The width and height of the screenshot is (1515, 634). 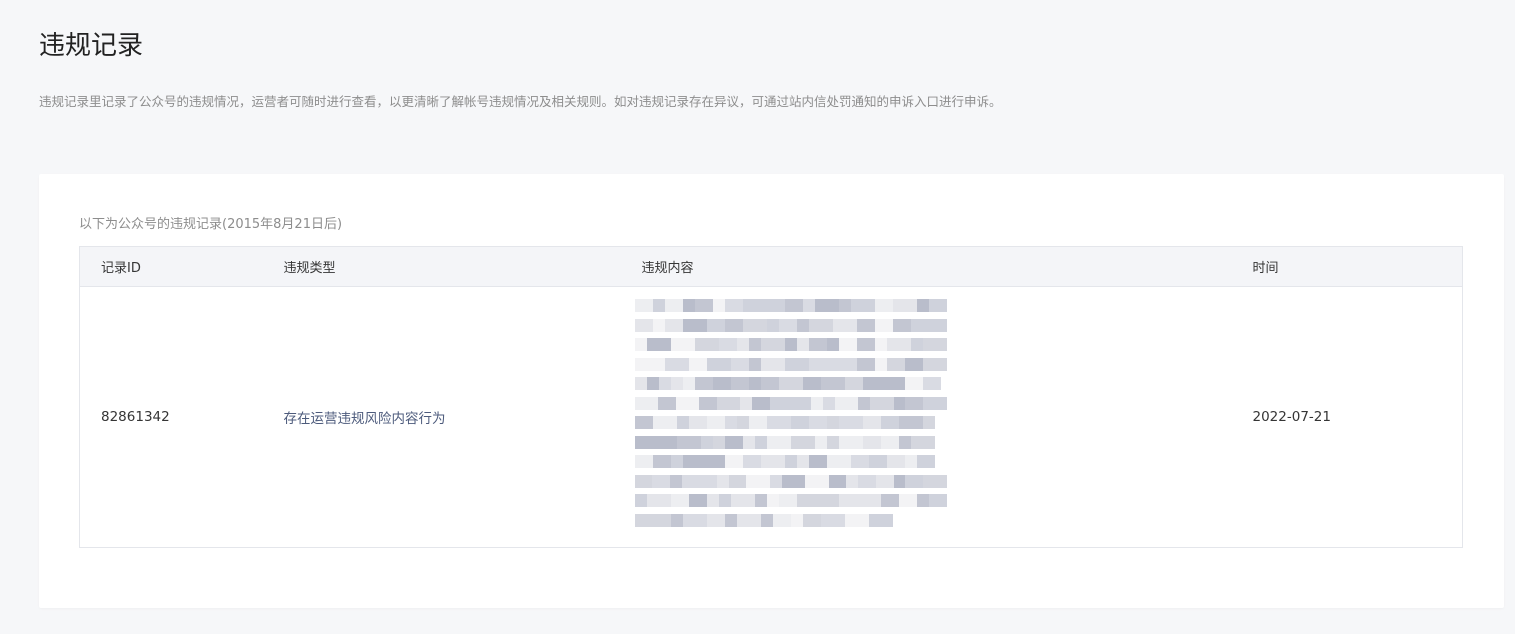 What do you see at coordinates (1347, 266) in the screenshot?
I see `column-header-time: 时间` at bounding box center [1347, 266].